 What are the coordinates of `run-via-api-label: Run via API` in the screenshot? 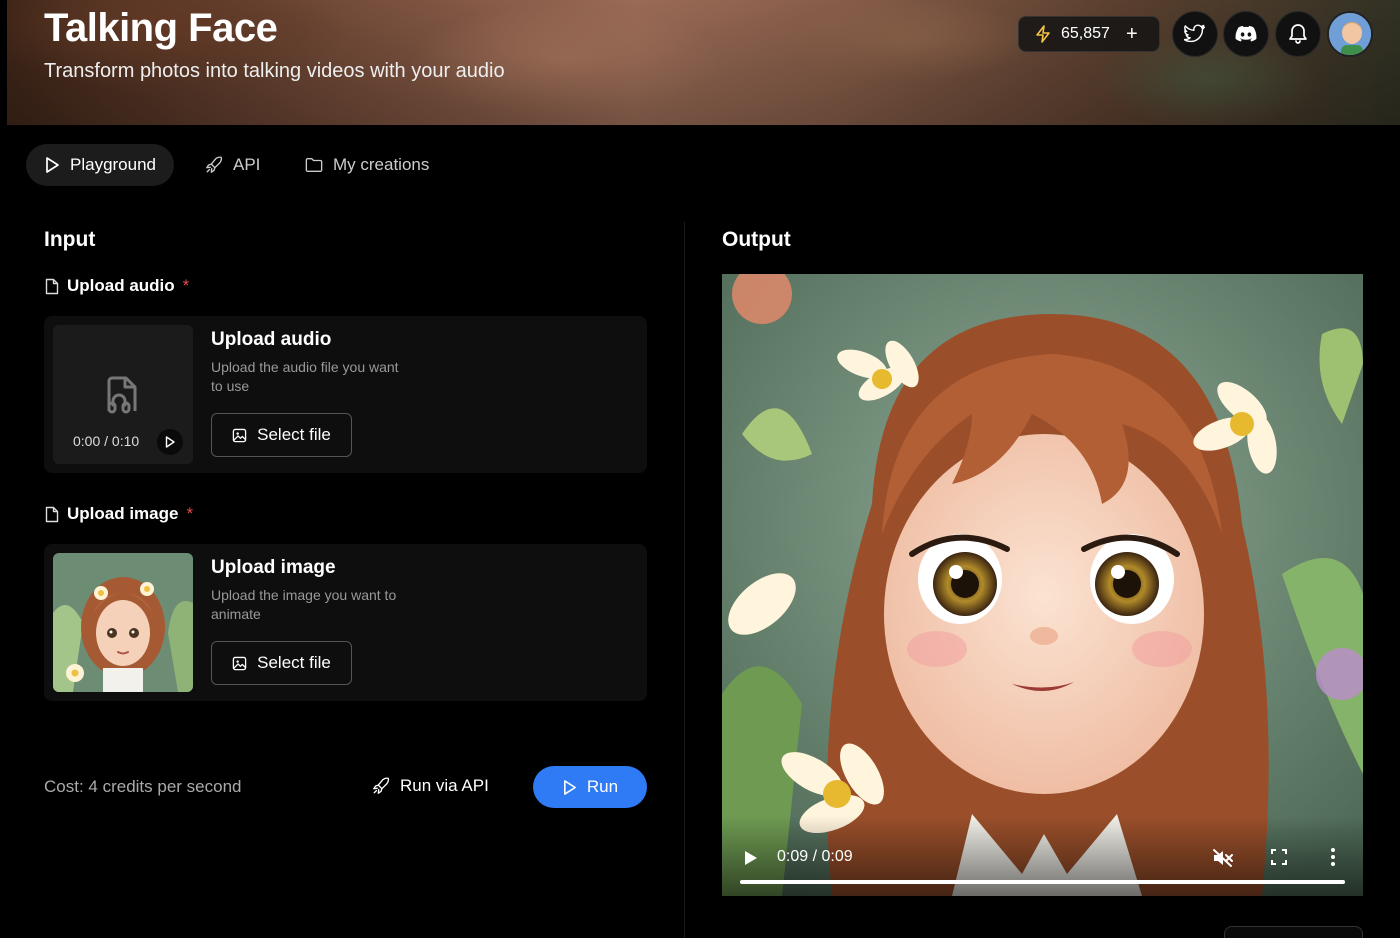 It's located at (444, 785).